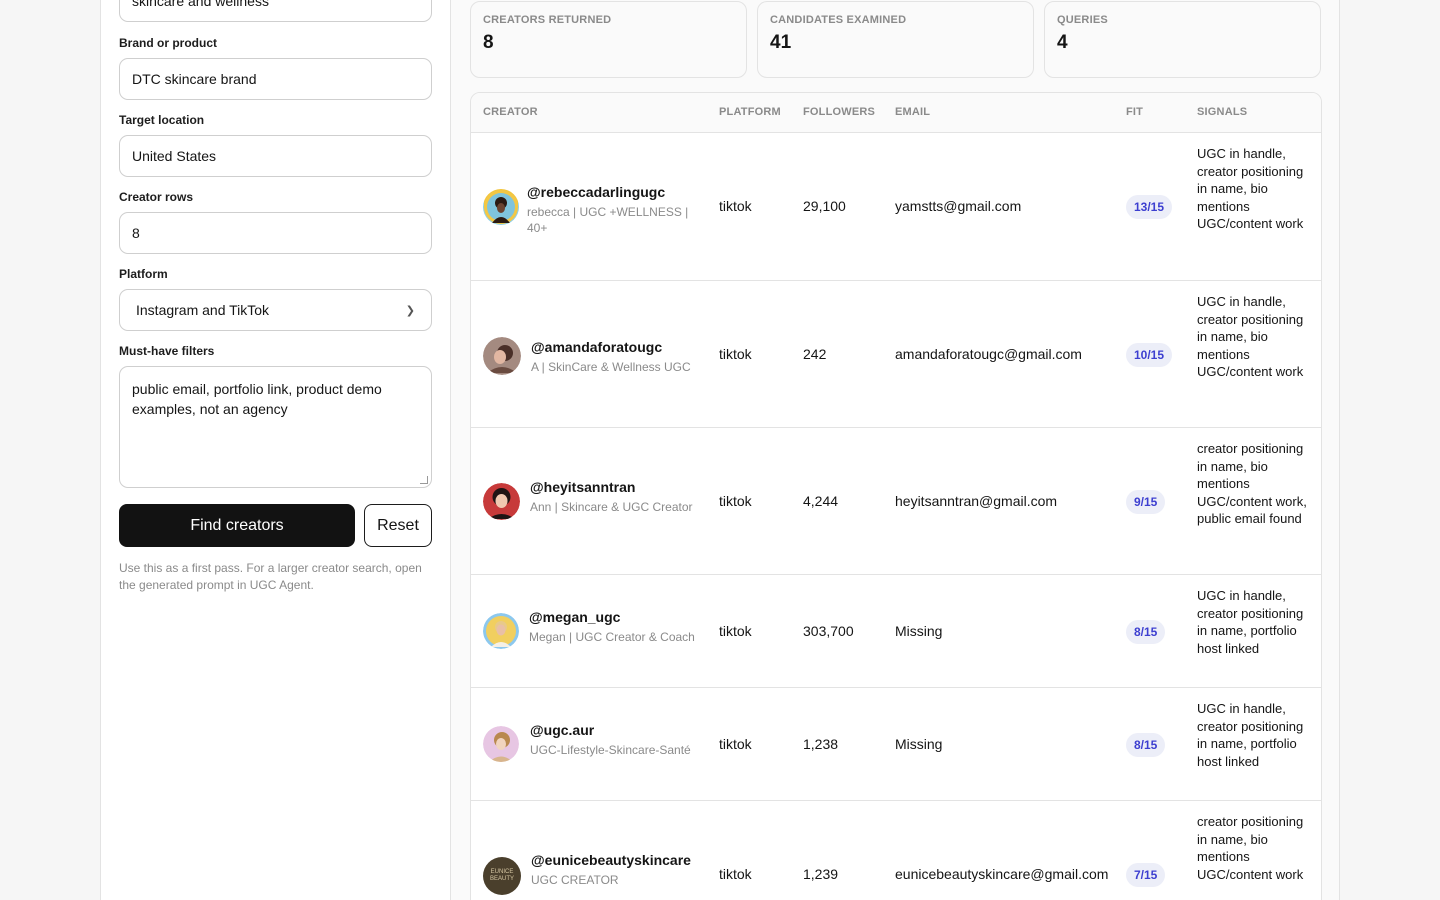  What do you see at coordinates (821, 744) in the screenshot?
I see `followers-cell: 1,238` at bounding box center [821, 744].